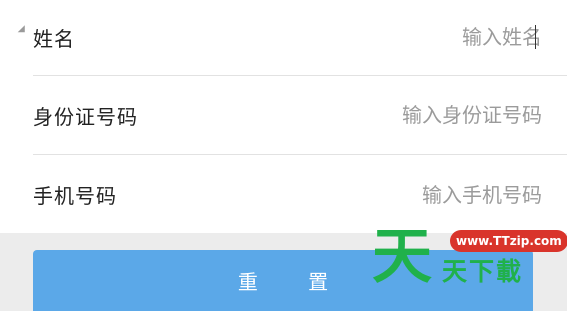  I want to click on name-label: 姓名, so click(54, 38).